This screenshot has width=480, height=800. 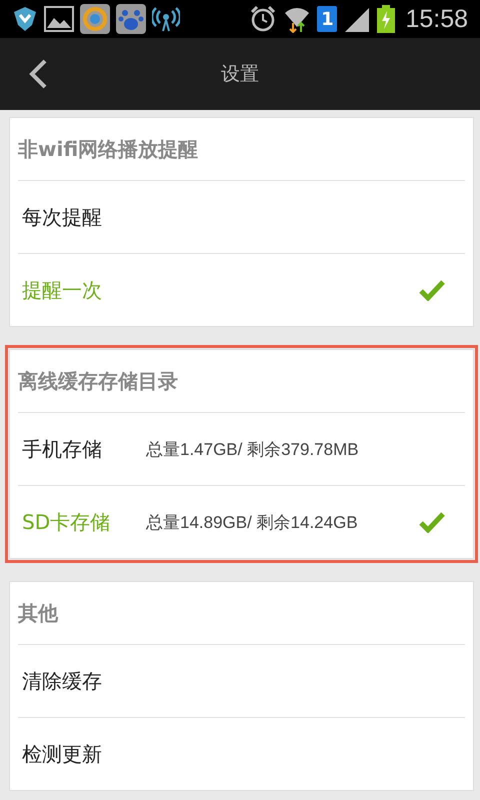 What do you see at coordinates (62, 449) in the screenshot?
I see `option-label: 手机存储` at bounding box center [62, 449].